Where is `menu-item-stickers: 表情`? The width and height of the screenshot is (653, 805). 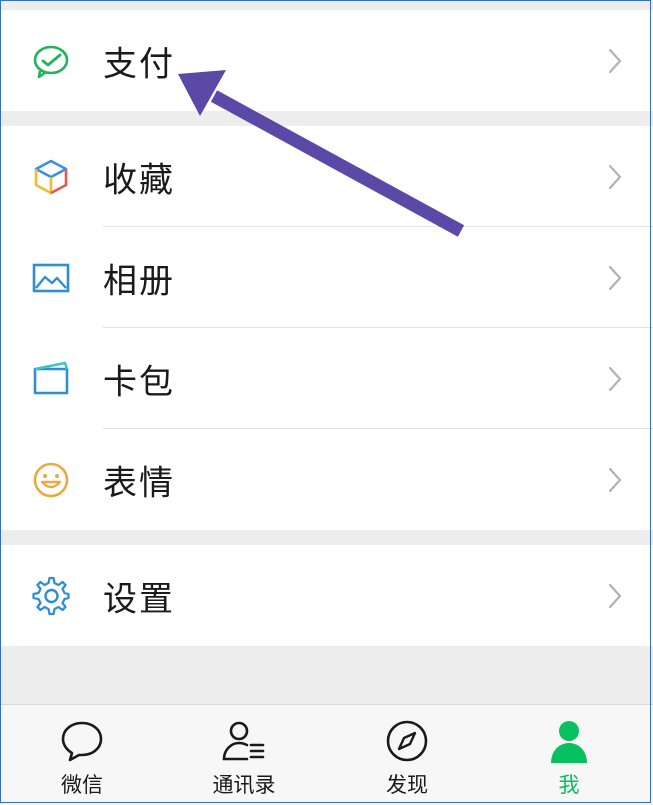 menu-item-stickers: 表情 is located at coordinates (326, 479).